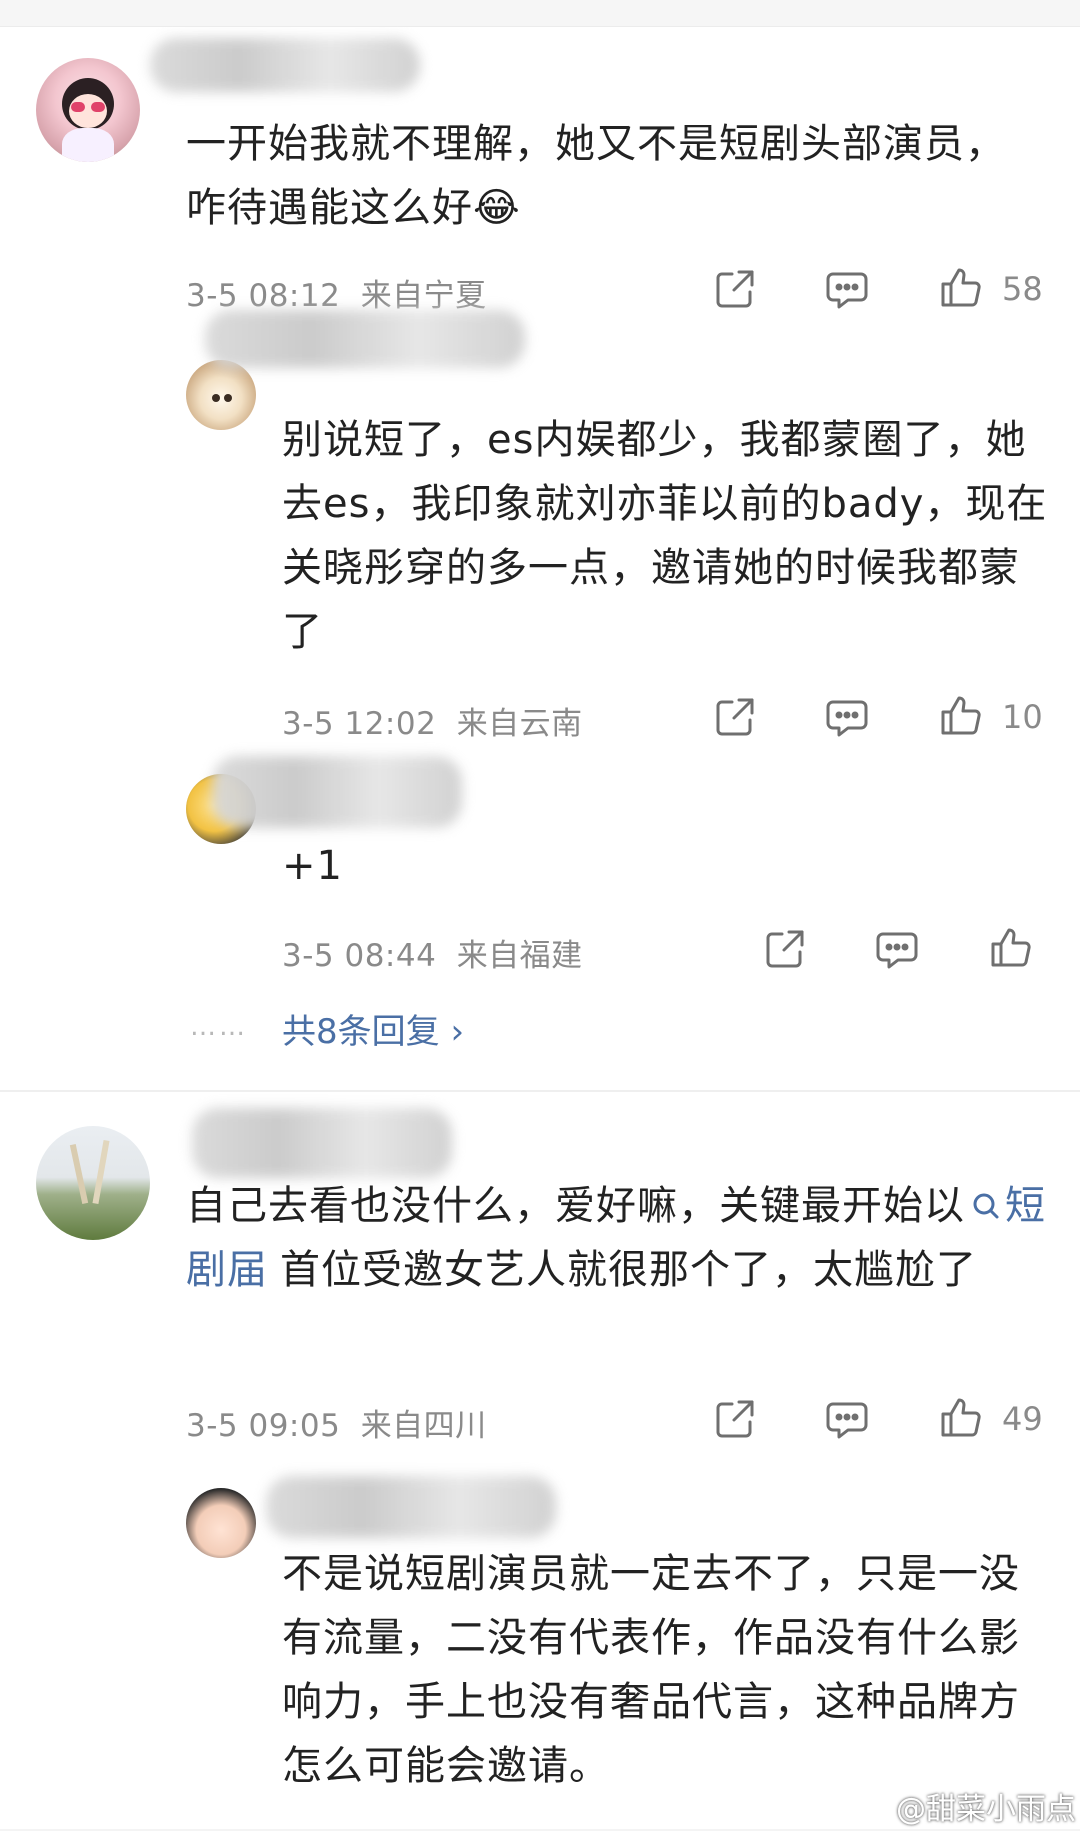  Describe the element at coordinates (519, 956) in the screenshot. I see `reply-location: 来自福建` at that location.